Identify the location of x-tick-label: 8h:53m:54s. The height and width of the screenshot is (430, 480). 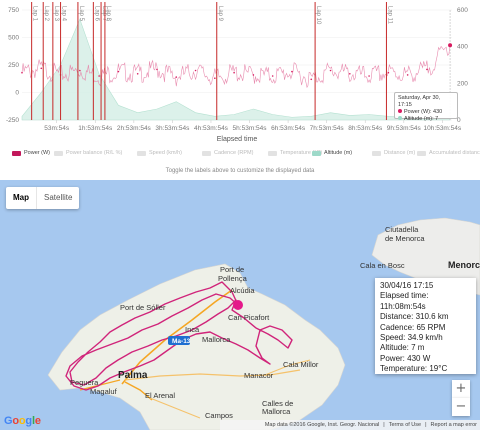
(365, 128).